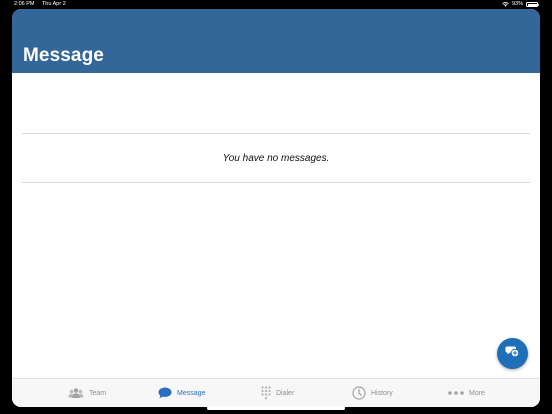 The width and height of the screenshot is (552, 414). Describe the element at coordinates (382, 393) in the screenshot. I see `tab-history-label: History` at that location.